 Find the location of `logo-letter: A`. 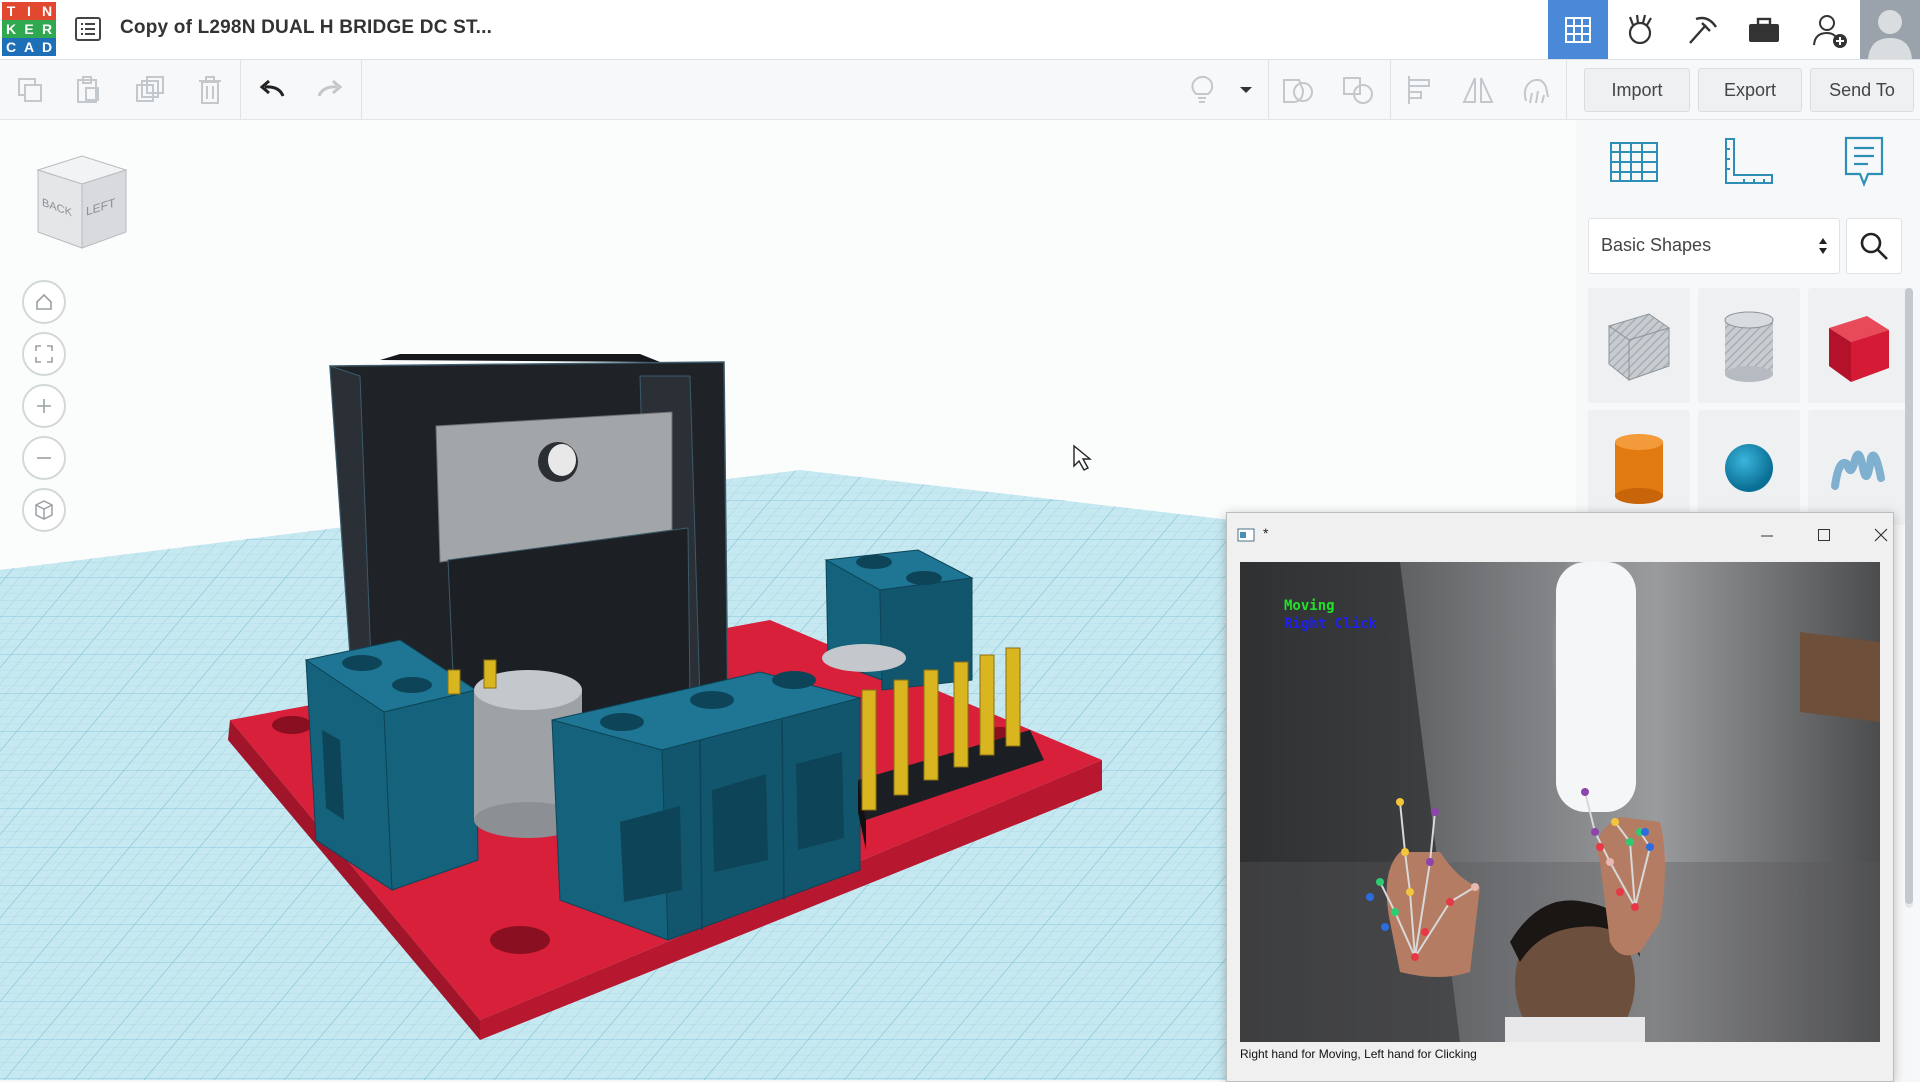

logo-letter: A is located at coordinates (29, 47).